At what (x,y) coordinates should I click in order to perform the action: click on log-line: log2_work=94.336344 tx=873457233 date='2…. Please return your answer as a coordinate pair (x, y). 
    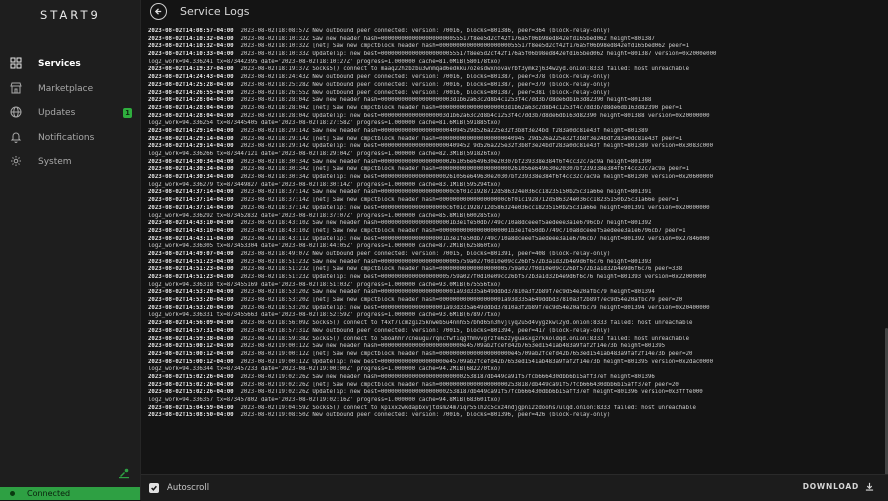
    Looking at the image, I should click on (516, 370).